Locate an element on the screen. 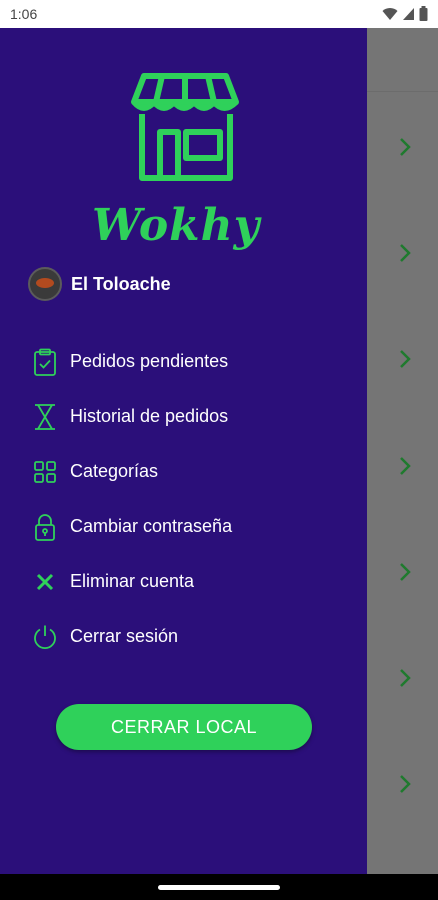 This screenshot has height=900, width=438. status-icons is located at coordinates (405, 13).